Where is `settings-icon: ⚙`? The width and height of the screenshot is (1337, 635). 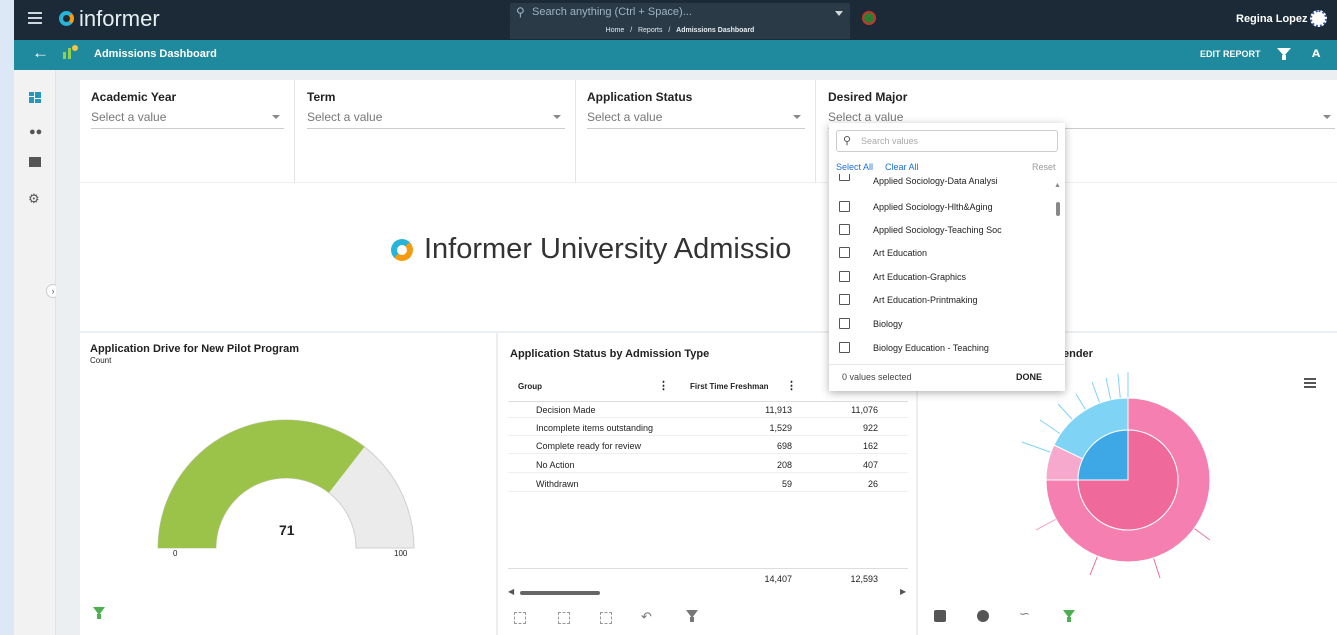
settings-icon: ⚙ is located at coordinates (34, 199).